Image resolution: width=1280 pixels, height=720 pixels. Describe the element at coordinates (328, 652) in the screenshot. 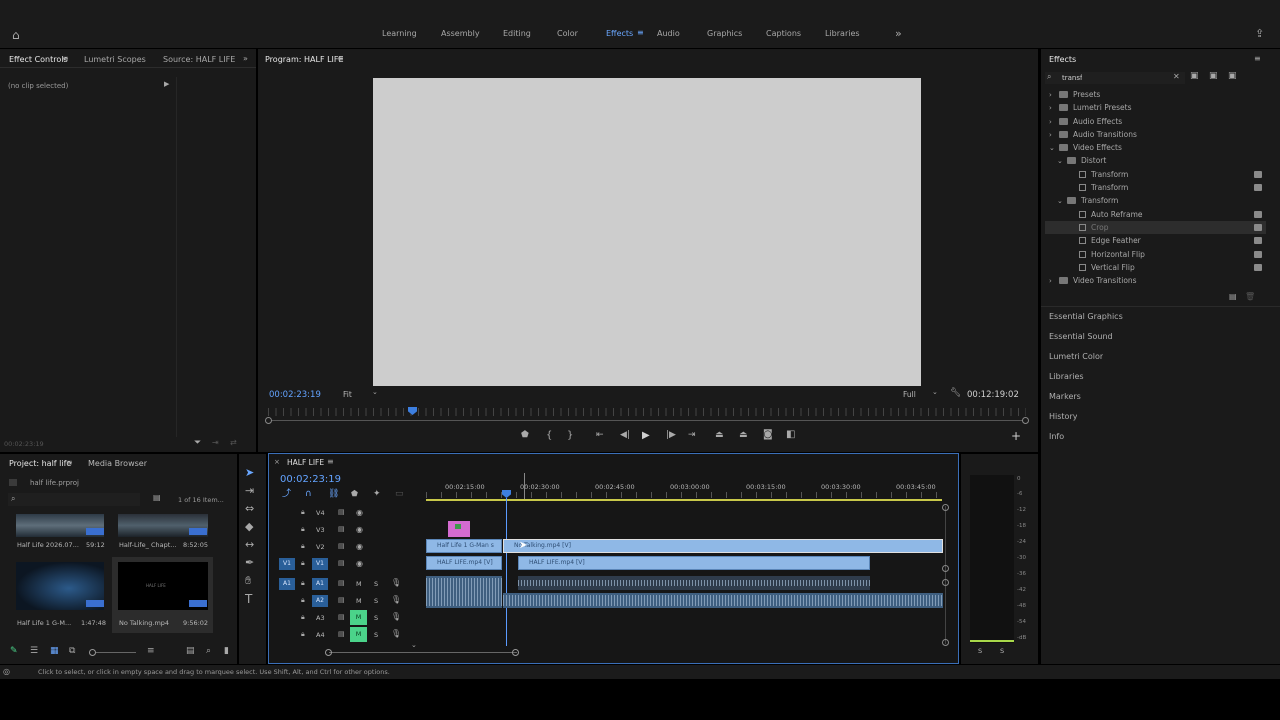

I see `zoom-handle-left` at that location.